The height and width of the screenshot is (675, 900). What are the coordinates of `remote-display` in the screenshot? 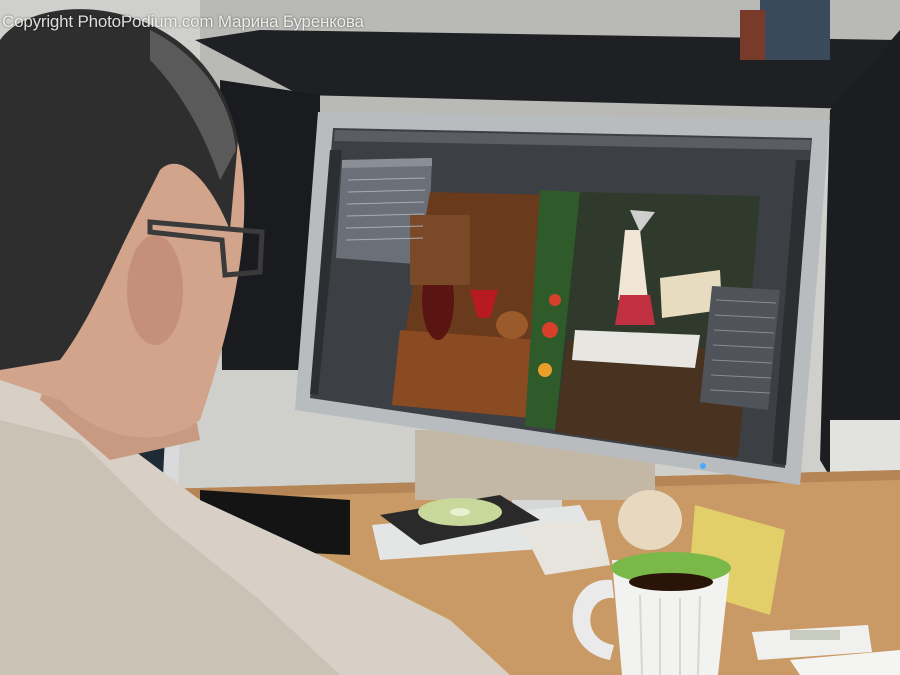 It's located at (815, 635).